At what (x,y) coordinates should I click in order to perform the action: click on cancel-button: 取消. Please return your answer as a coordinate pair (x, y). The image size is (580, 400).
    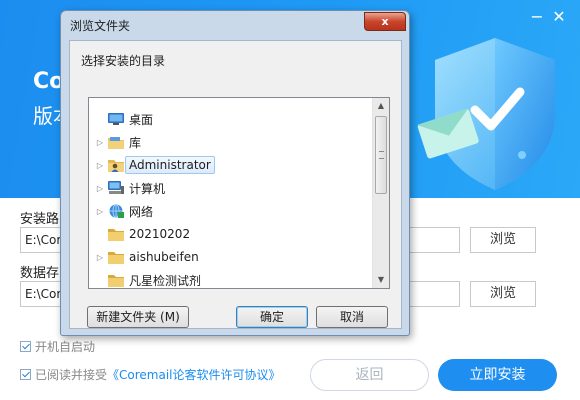
    Looking at the image, I should click on (352, 317).